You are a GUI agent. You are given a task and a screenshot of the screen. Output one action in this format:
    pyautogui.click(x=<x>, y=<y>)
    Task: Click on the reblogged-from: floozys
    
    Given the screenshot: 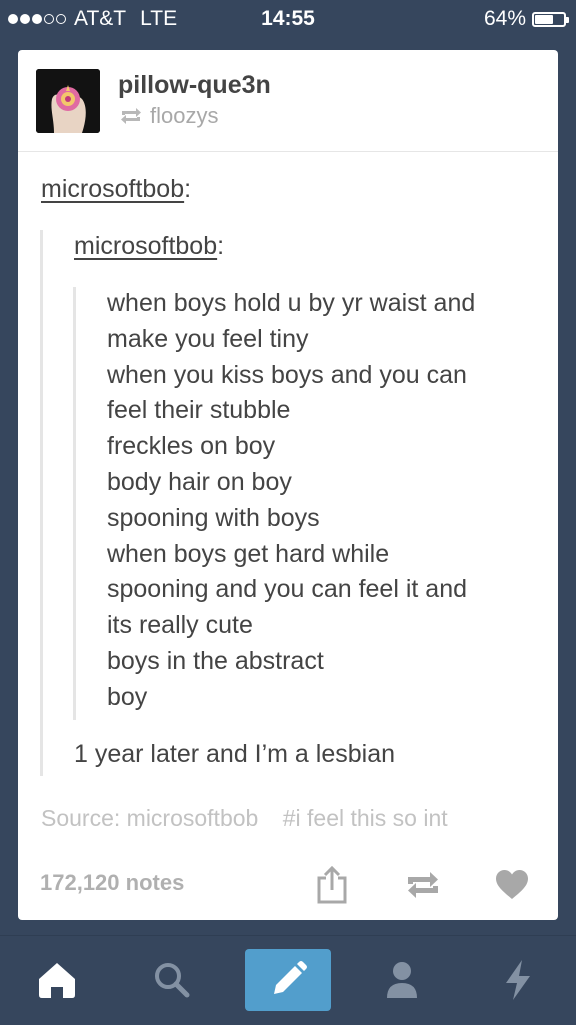 What is the action you would take?
    pyautogui.click(x=168, y=116)
    